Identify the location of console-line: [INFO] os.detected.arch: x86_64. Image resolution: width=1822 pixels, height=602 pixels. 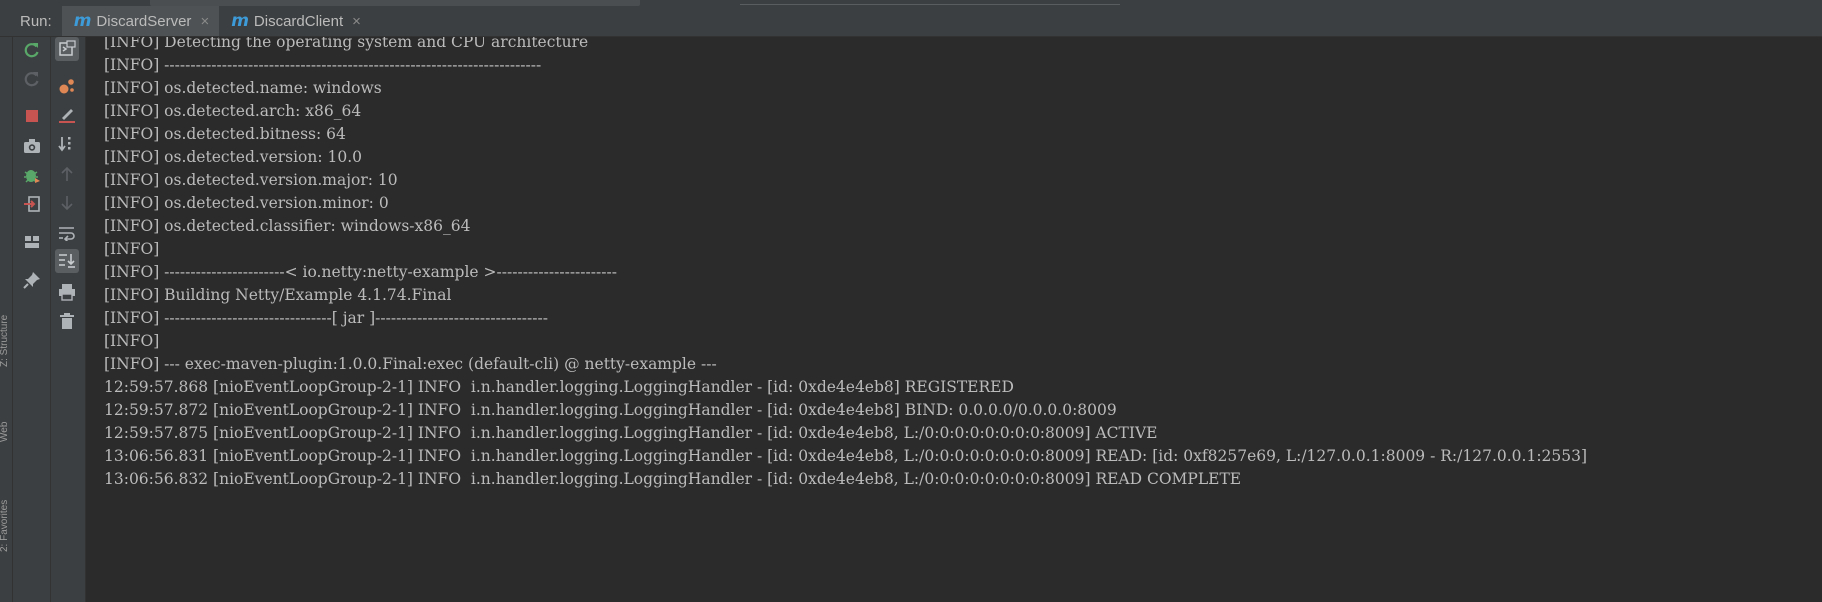
(233, 111).